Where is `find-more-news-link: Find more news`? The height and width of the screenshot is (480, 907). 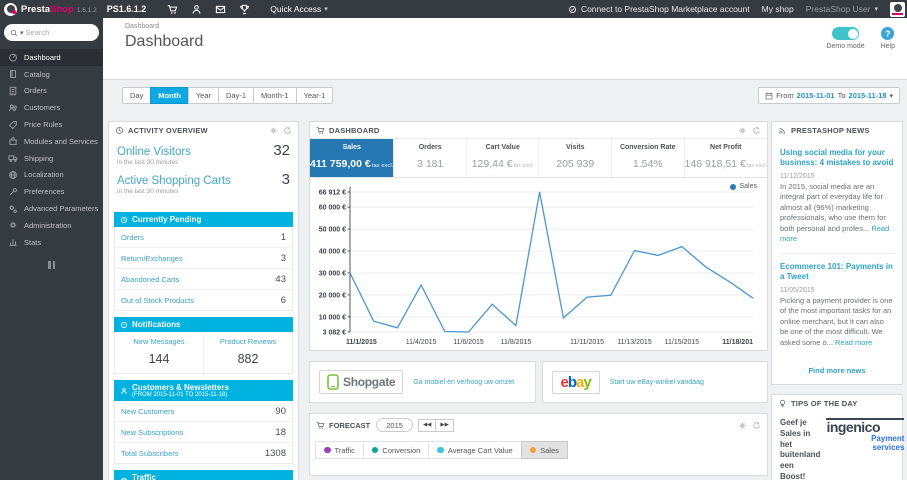 find-more-news-link: Find more news is located at coordinates (837, 372).